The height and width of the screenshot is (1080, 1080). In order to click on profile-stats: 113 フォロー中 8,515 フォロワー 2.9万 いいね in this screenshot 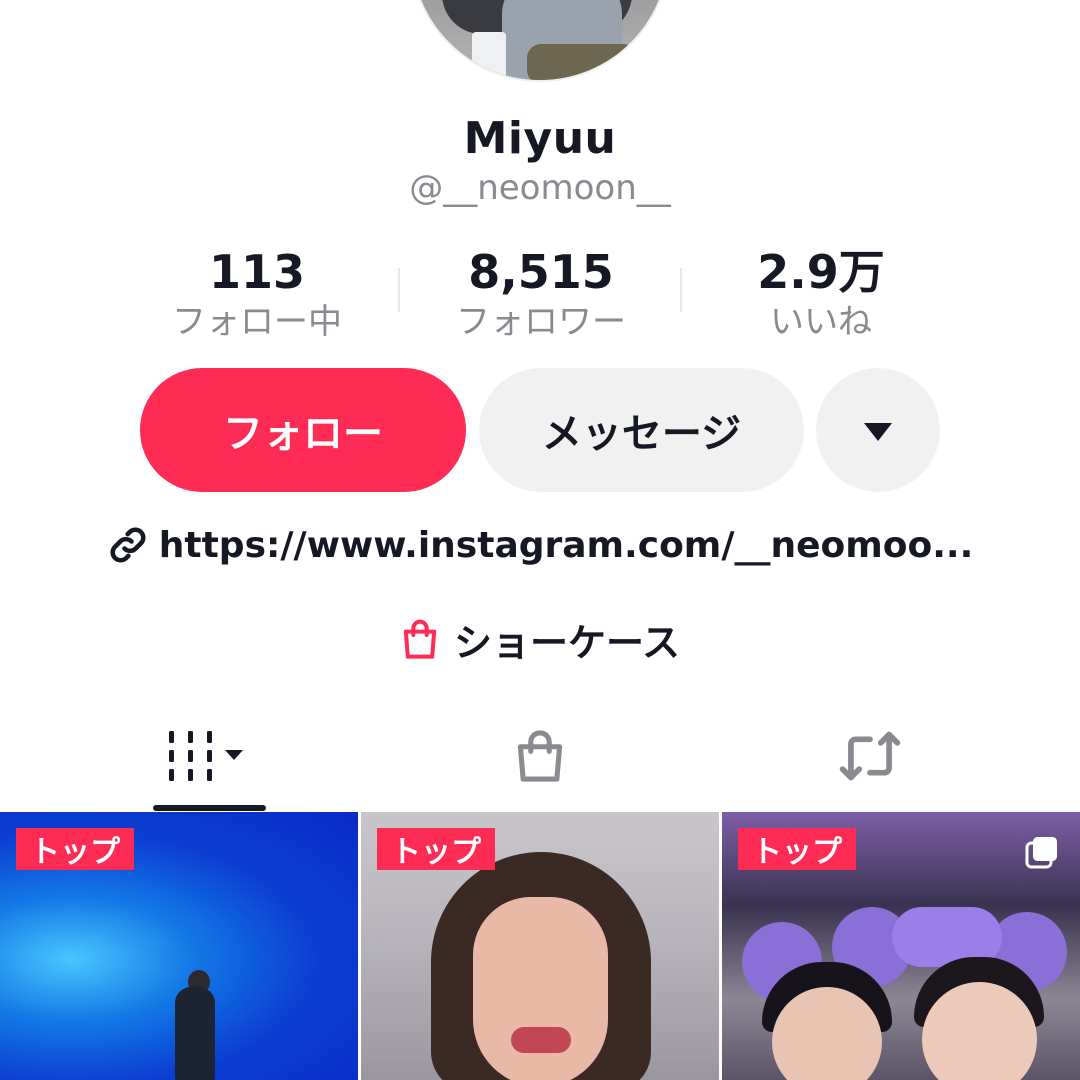, I will do `click(540, 294)`.